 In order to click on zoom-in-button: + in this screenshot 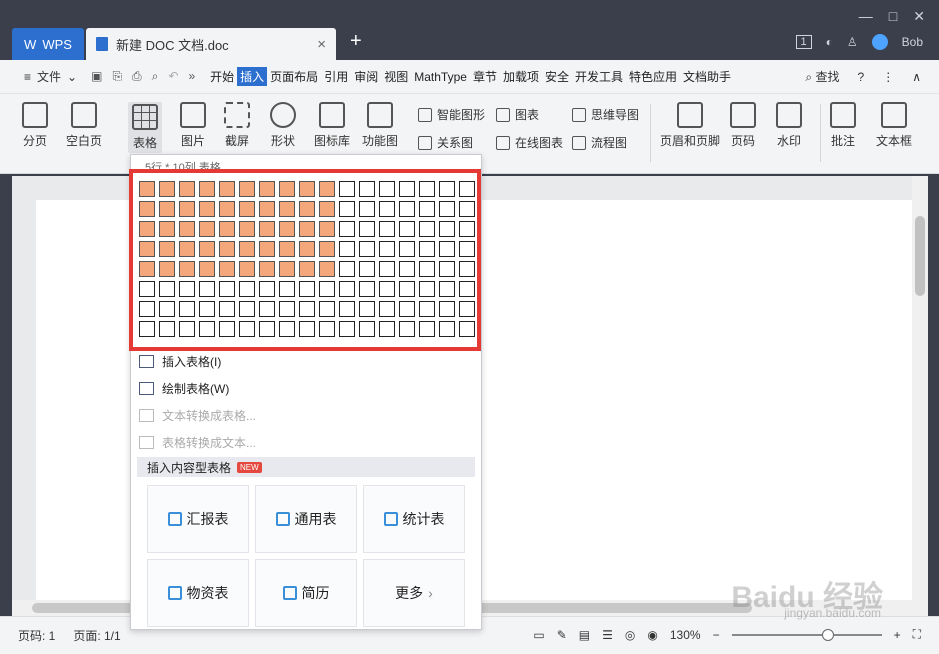, I will do `click(897, 635)`.